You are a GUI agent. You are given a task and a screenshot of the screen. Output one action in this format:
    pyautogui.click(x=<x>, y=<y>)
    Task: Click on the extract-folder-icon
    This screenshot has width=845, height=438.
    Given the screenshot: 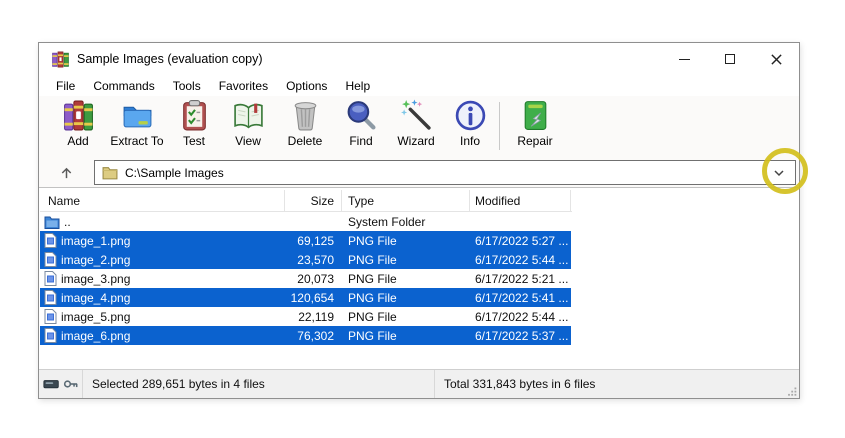 What is the action you would take?
    pyautogui.click(x=137, y=117)
    